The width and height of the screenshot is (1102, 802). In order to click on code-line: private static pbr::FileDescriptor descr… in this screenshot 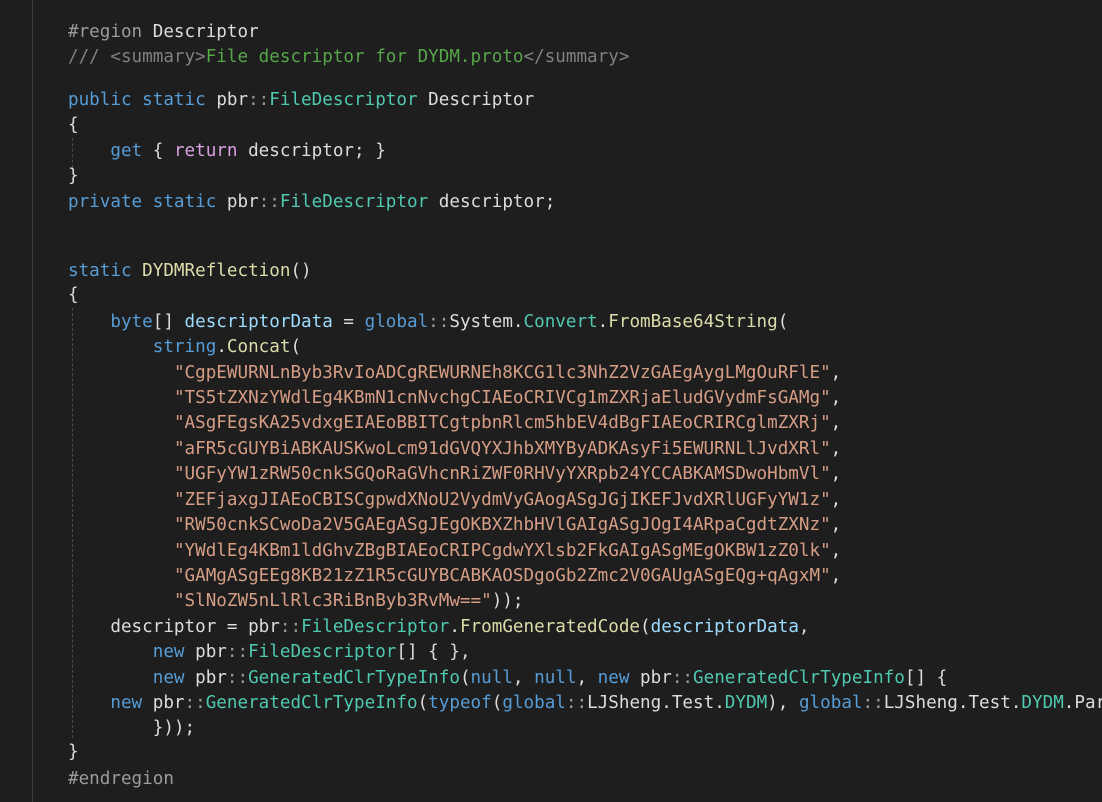, I will do `click(312, 202)`.